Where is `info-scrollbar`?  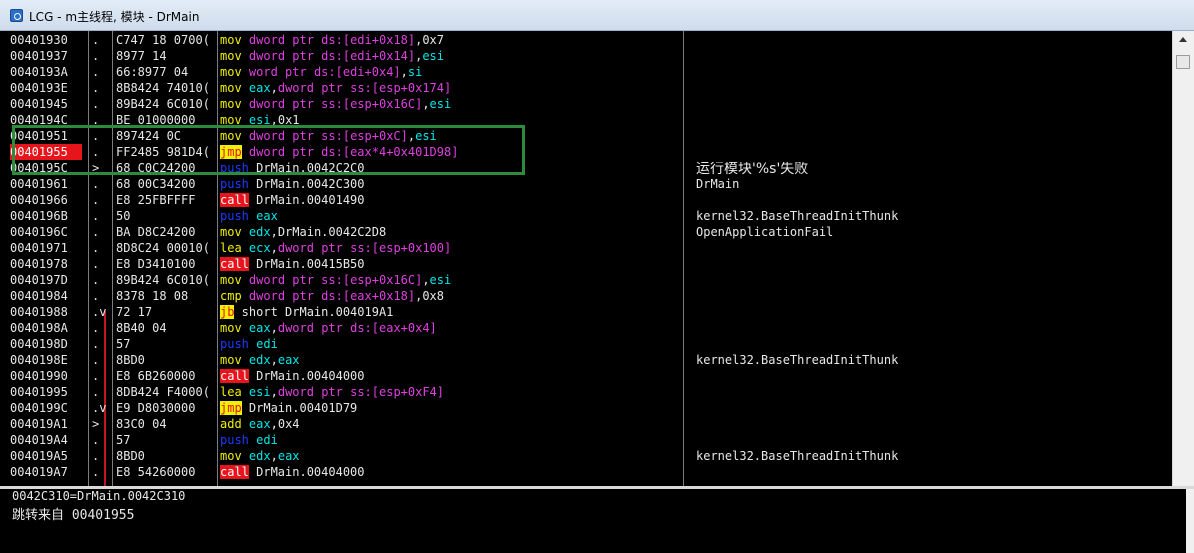
info-scrollbar is located at coordinates (1190, 521).